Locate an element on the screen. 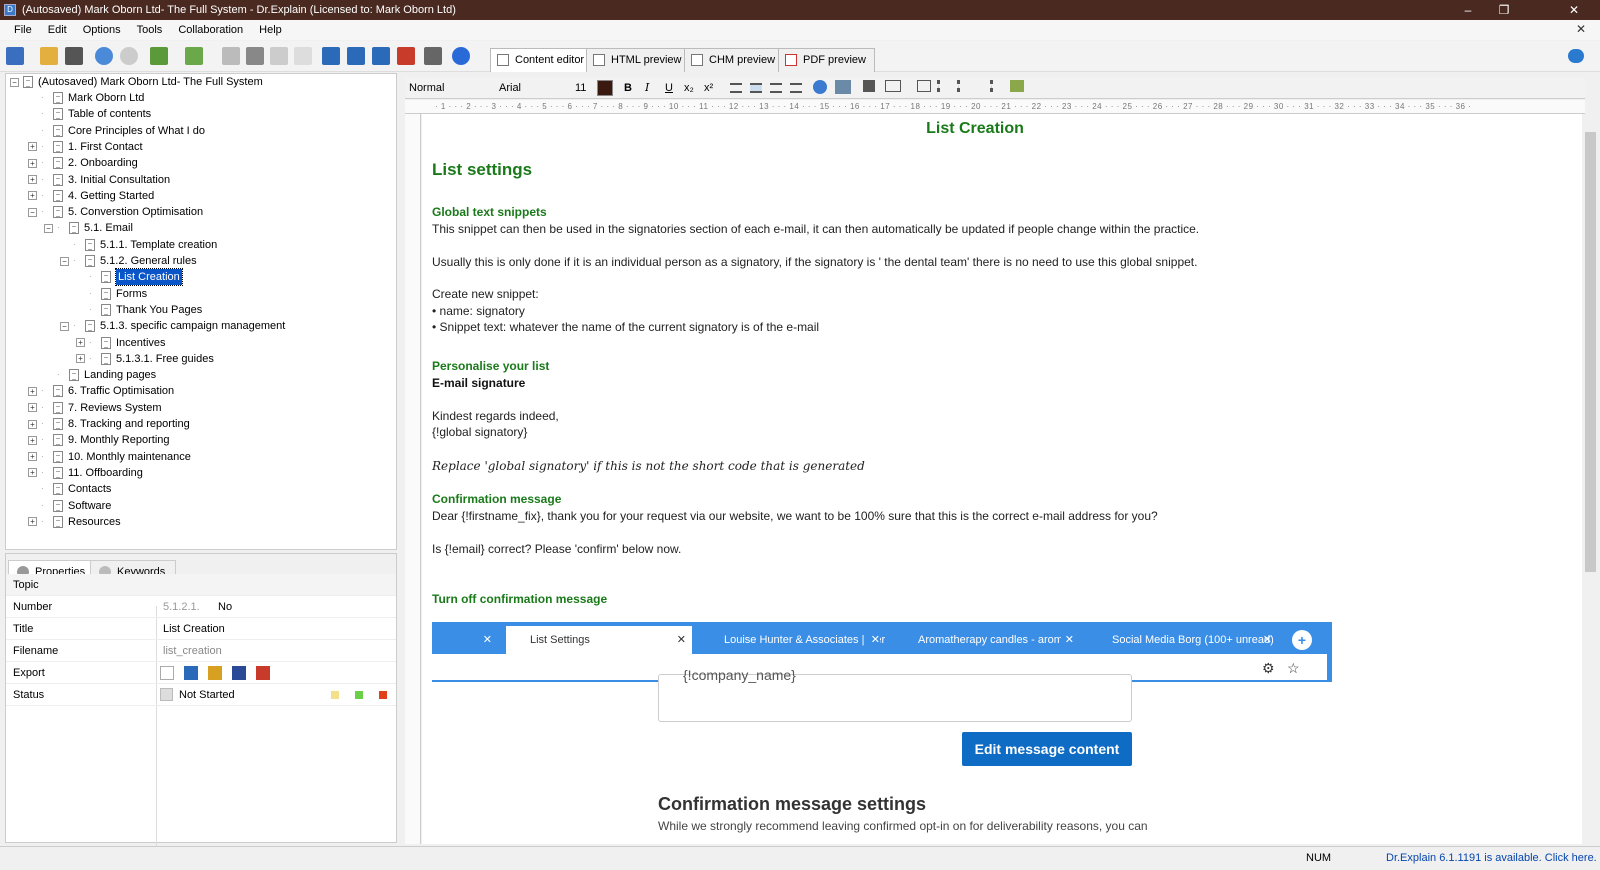 The height and width of the screenshot is (870, 1600). new-project-icon is located at coordinates (15, 56).